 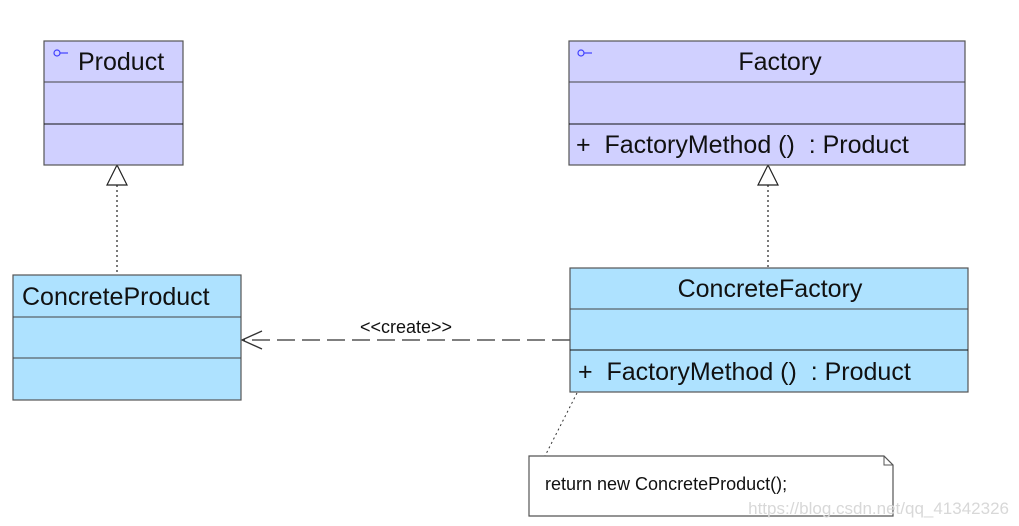 What do you see at coordinates (878, 508) in the screenshot?
I see `watermark: https://blog.csdn.net/qq_41342326` at bounding box center [878, 508].